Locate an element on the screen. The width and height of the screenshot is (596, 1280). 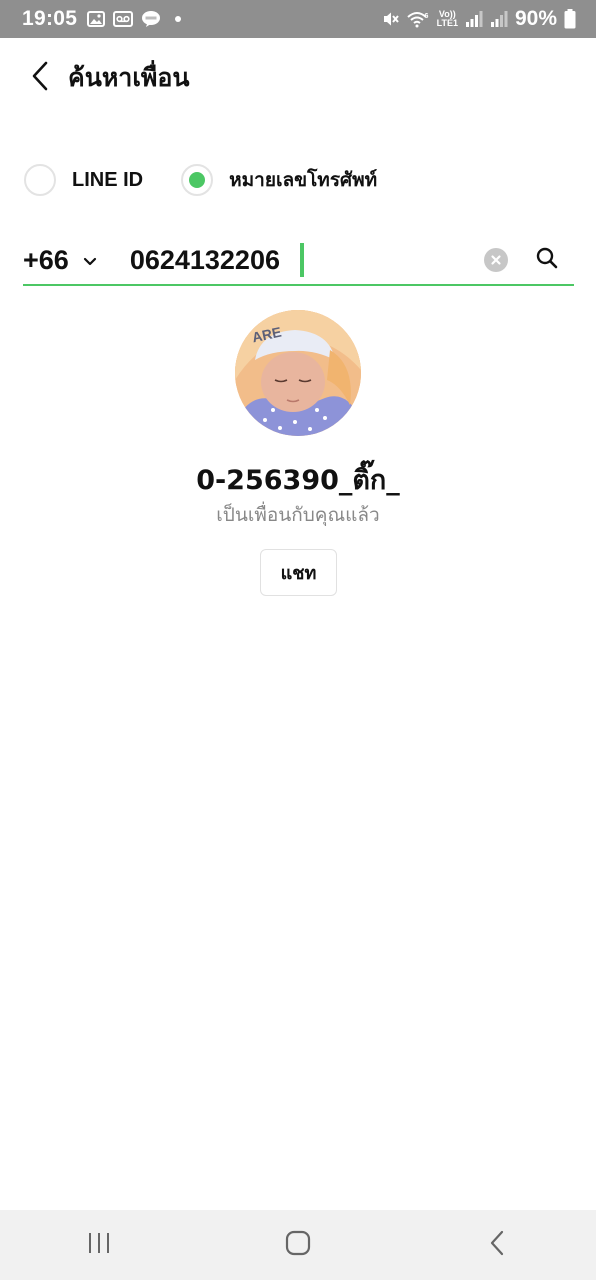
battery-icon is located at coordinates (570, 19).